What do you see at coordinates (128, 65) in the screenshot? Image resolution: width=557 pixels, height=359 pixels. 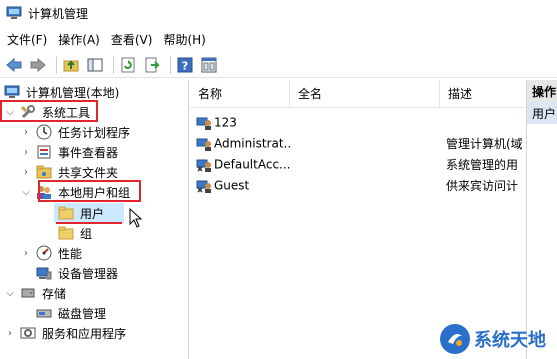 I see `refresh-icon` at bounding box center [128, 65].